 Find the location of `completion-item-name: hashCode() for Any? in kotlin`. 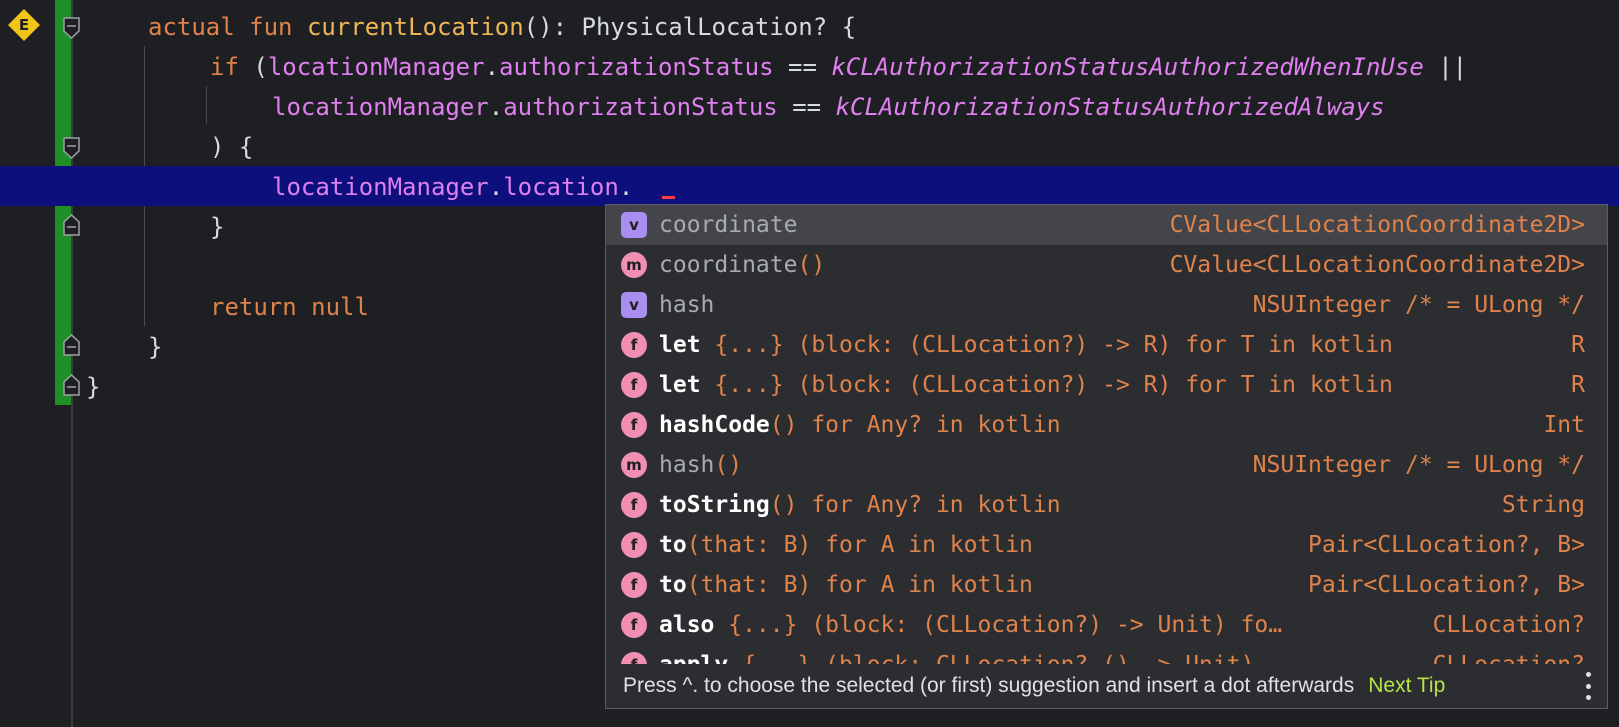

completion-item-name: hashCode() for Any? in kotlin is located at coordinates (860, 425).